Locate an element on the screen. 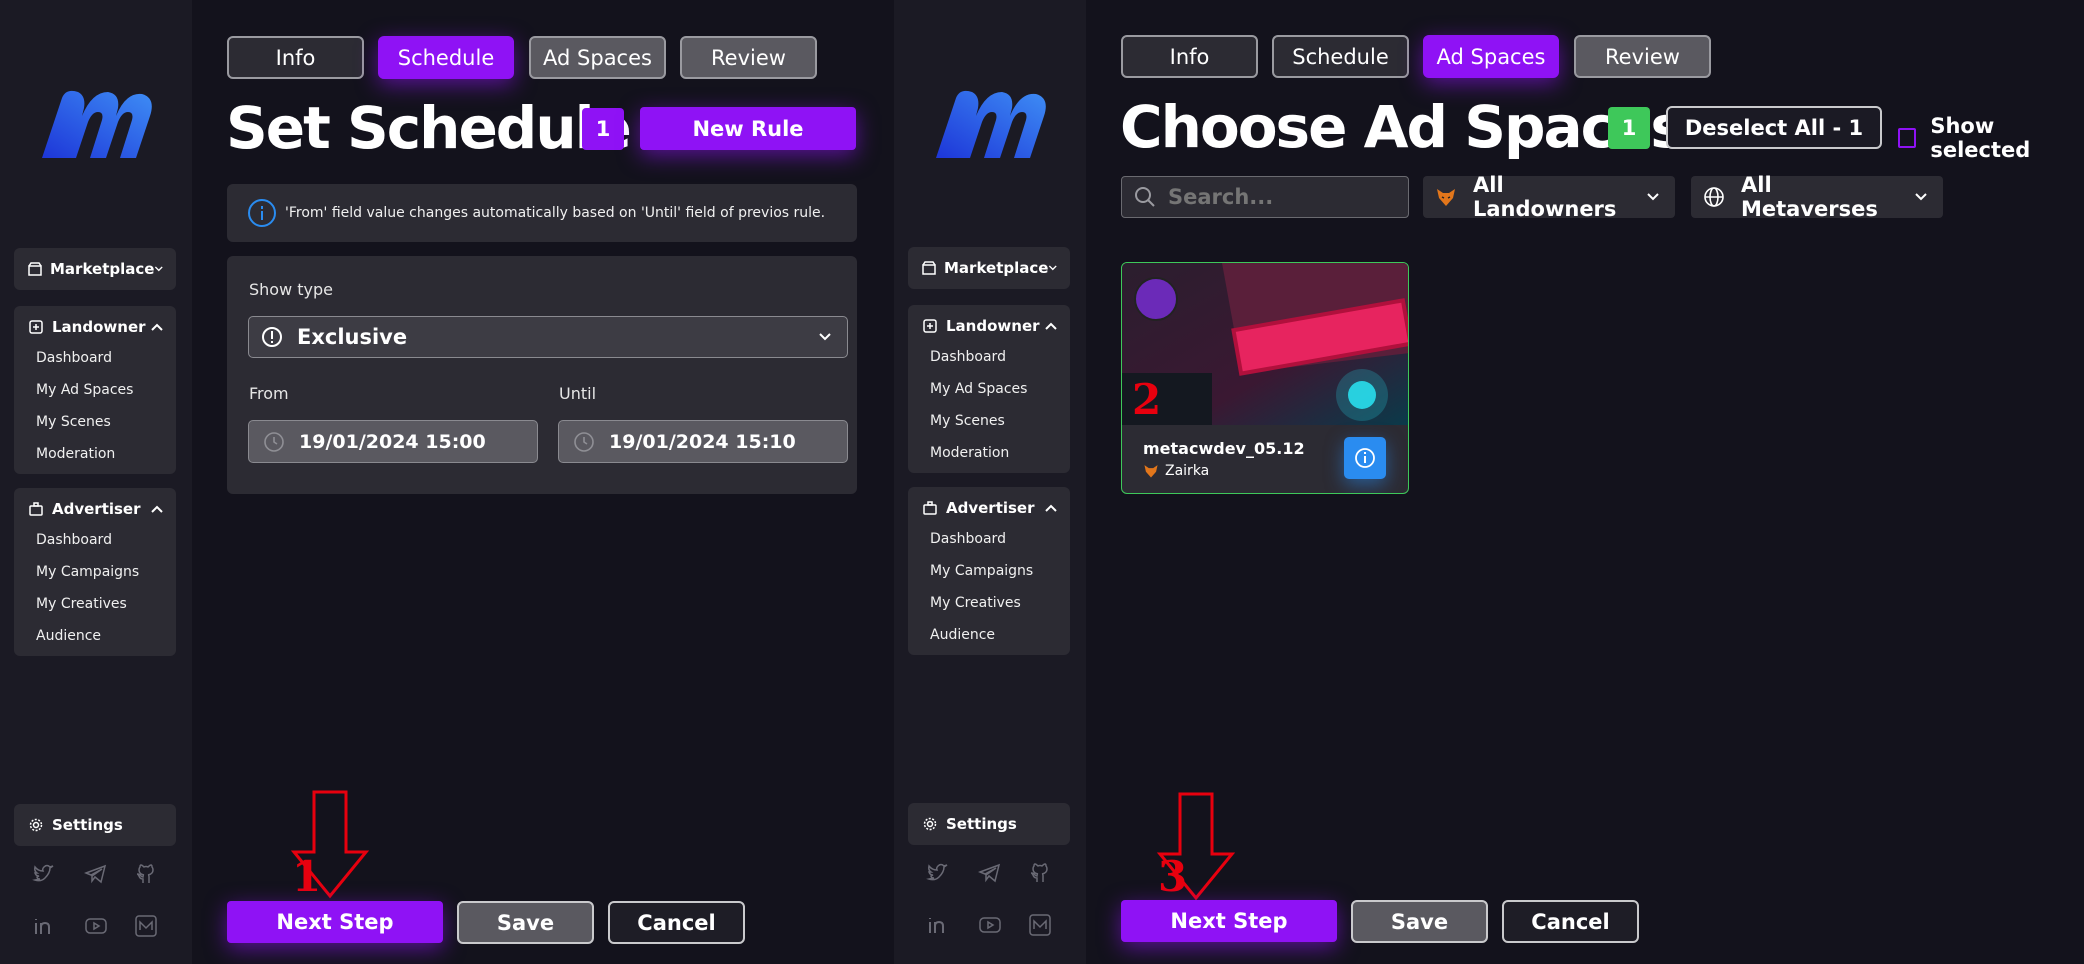 Image resolution: width=2084 pixels, height=964 pixels. ad-space-card: 2 metacwdev_05.12 Zairka is located at coordinates (1265, 378).